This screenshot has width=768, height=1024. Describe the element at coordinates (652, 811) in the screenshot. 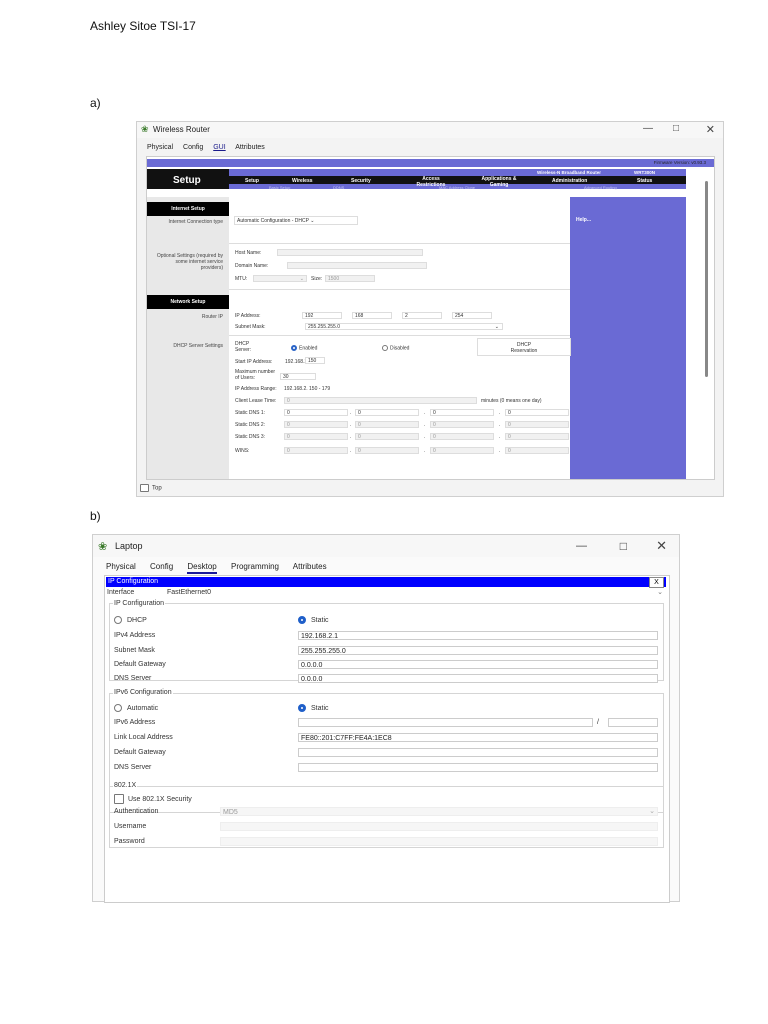

I see `chevron-down-icon: ⌄` at that location.